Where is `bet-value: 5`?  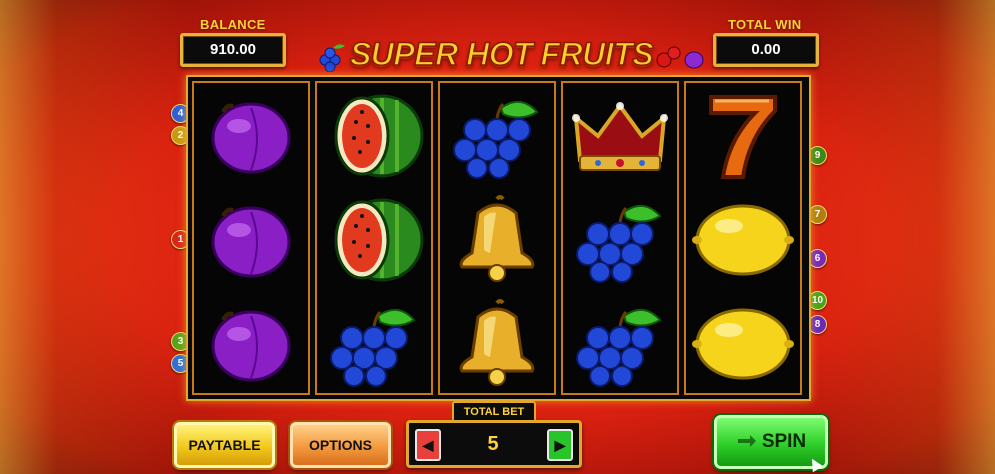 bet-value: 5 is located at coordinates (493, 444).